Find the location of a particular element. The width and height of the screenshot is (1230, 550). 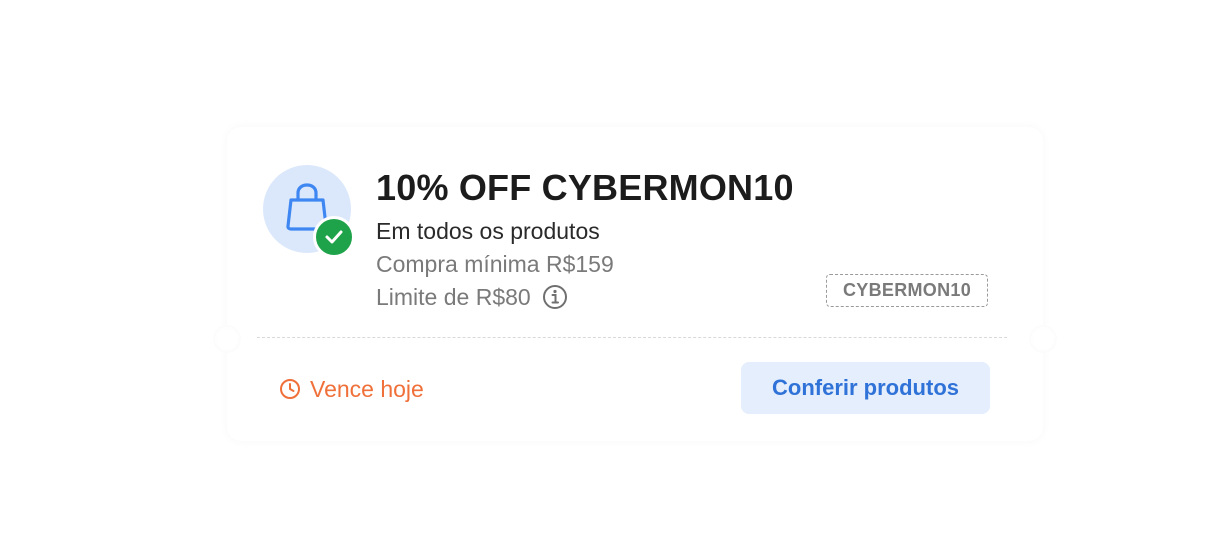

discount-limit-row: Limite de R$80 is located at coordinates (472, 297).